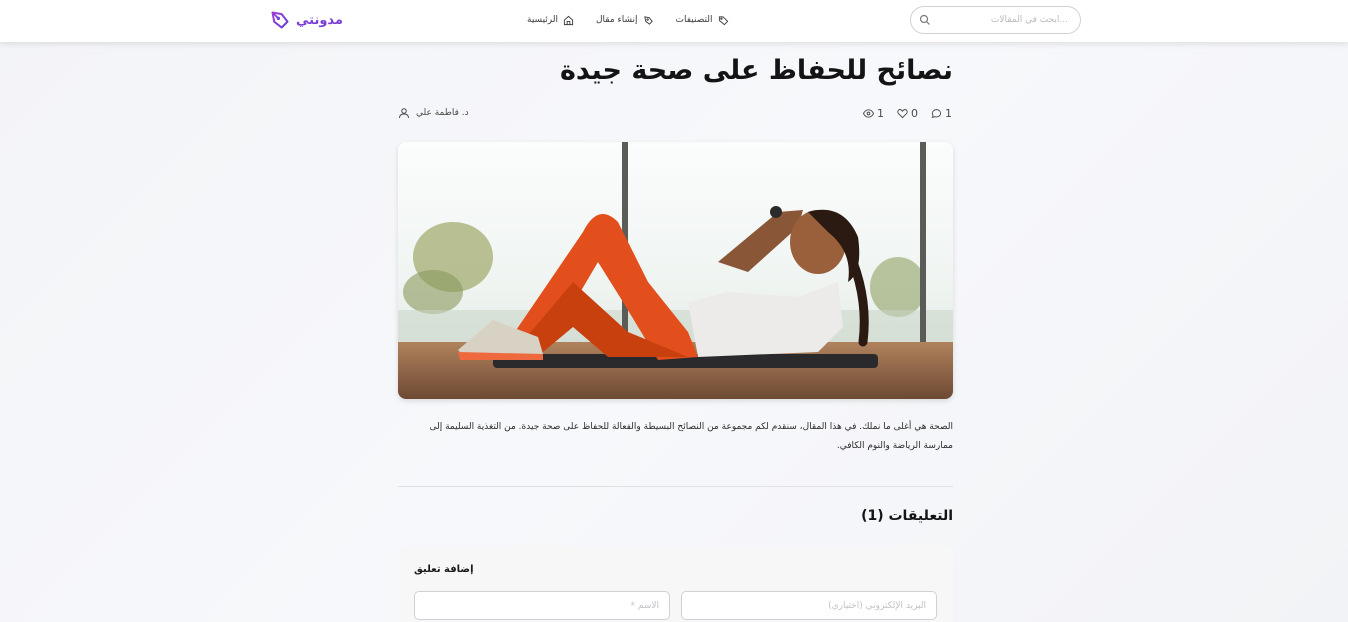 This screenshot has height=622, width=1348. I want to click on heart-icon, so click(902, 113).